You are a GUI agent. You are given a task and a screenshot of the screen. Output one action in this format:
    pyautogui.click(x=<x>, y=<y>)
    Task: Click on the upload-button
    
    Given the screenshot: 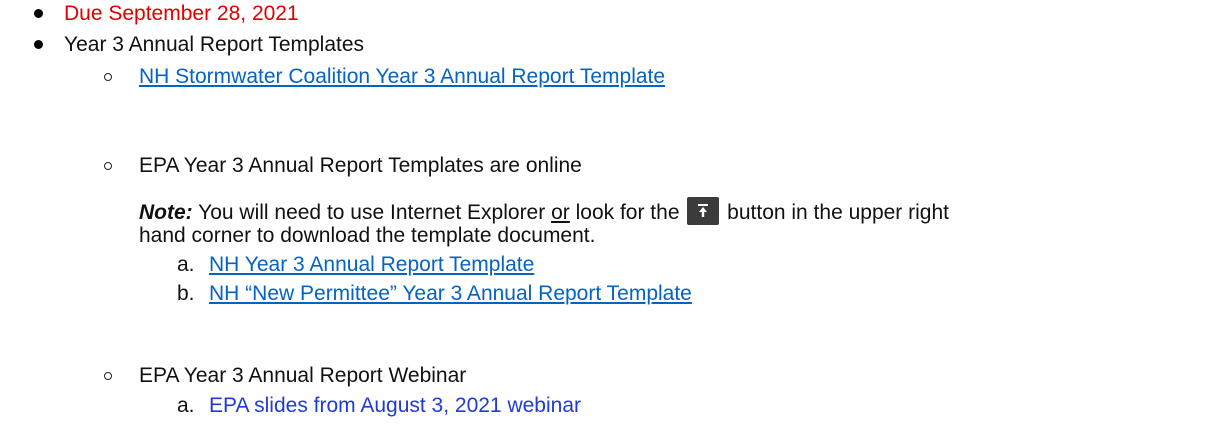 What is the action you would take?
    pyautogui.click(x=703, y=211)
    